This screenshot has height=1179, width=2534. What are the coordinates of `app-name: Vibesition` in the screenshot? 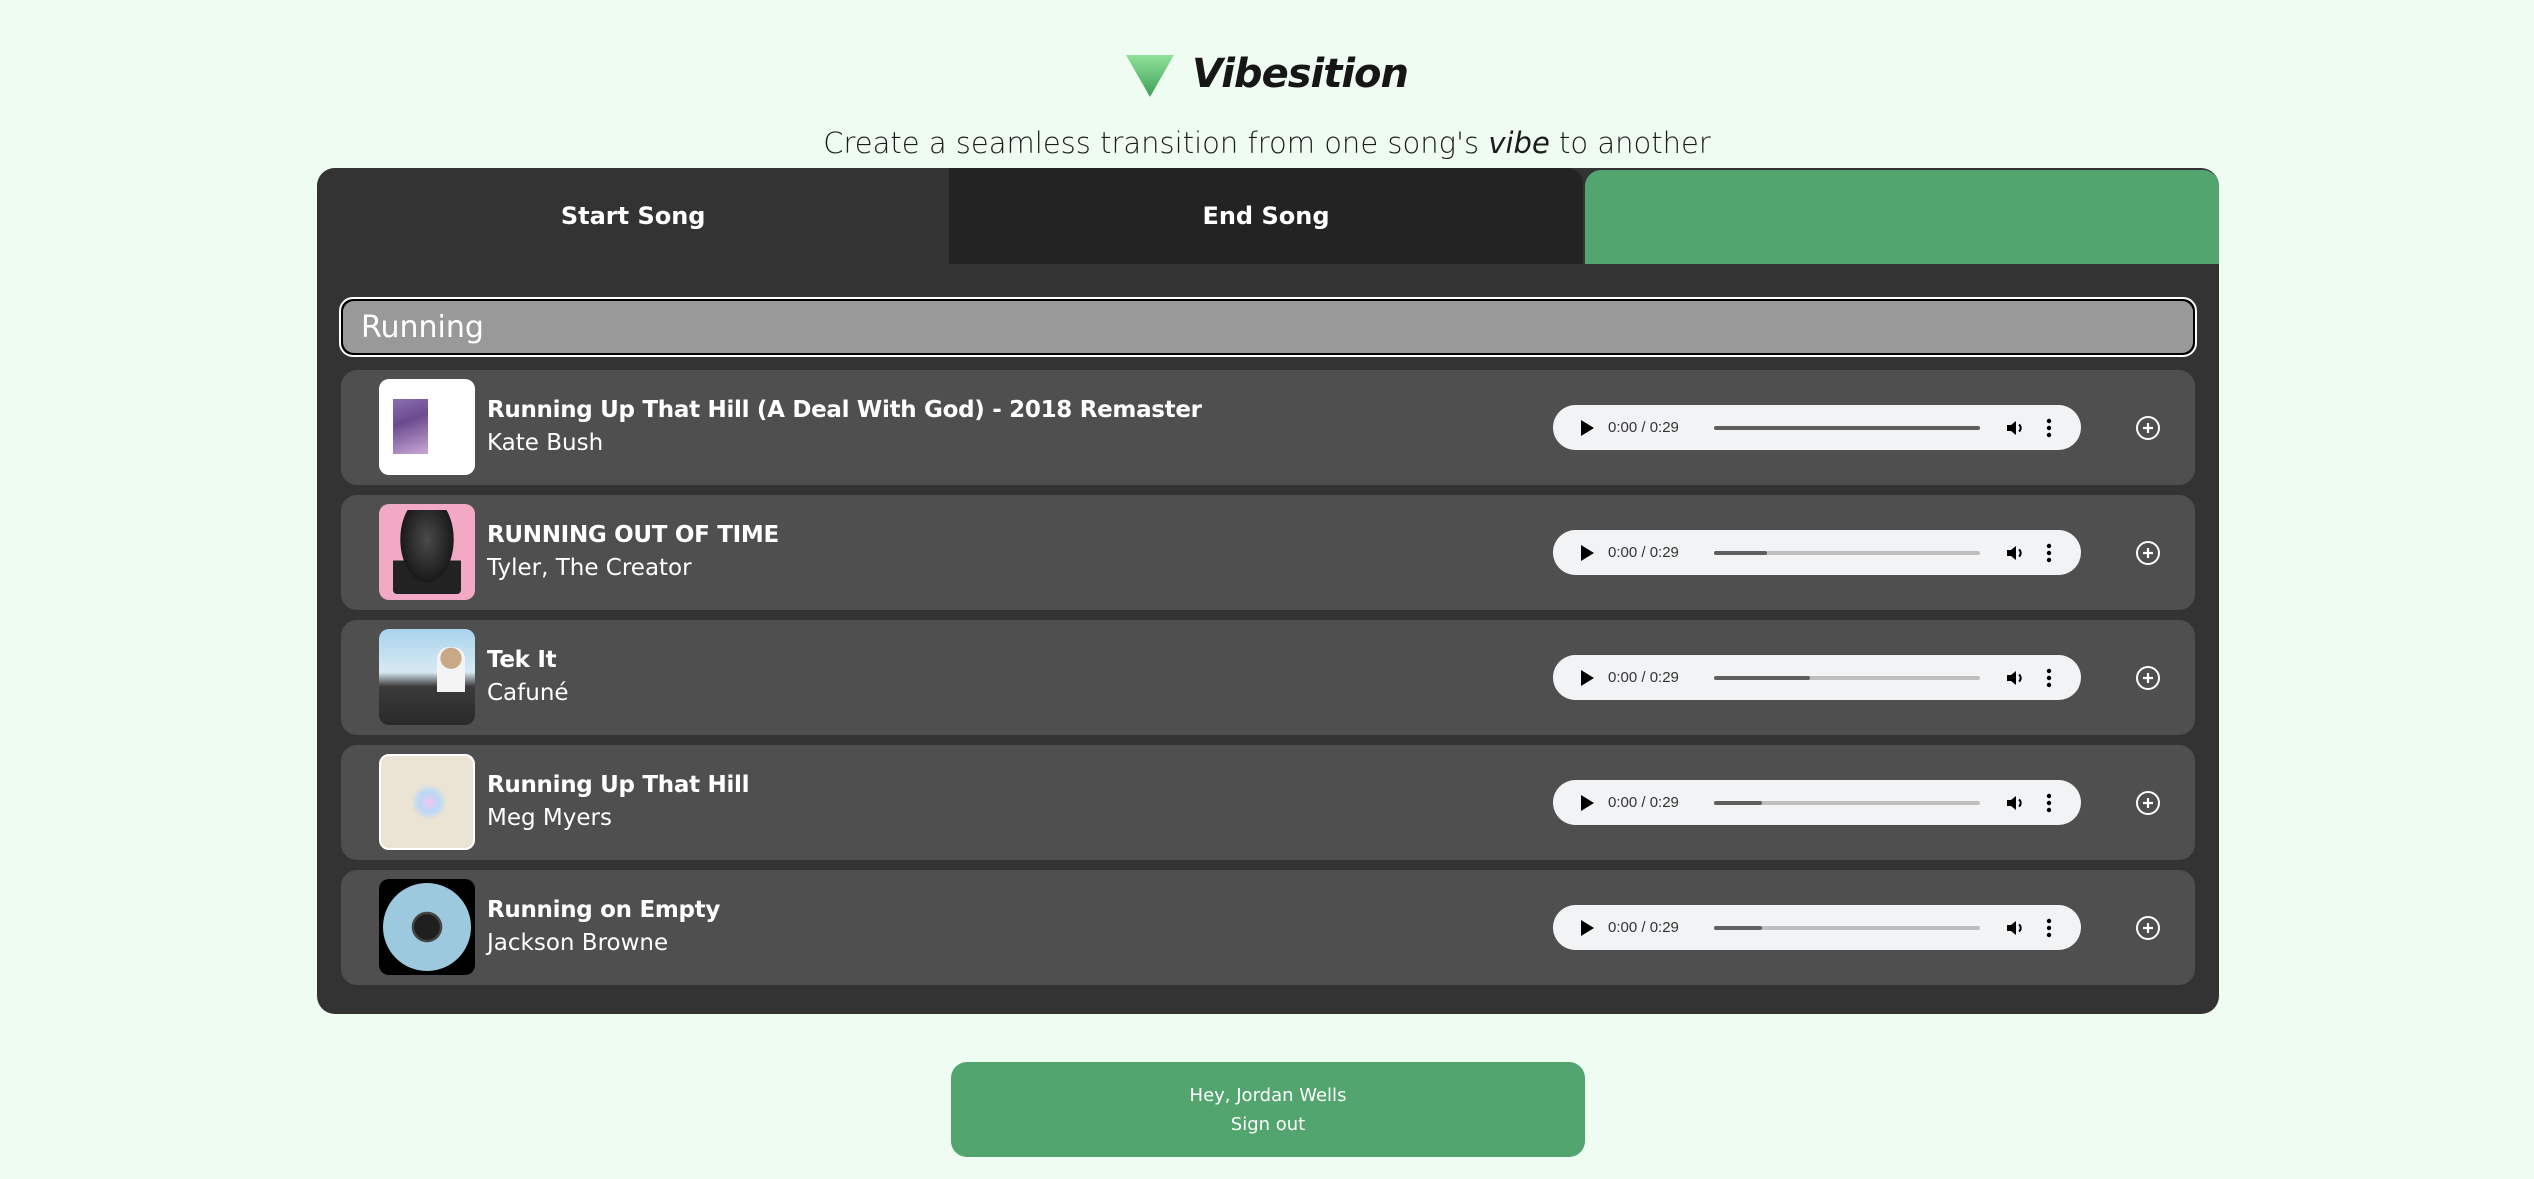 It's located at (1300, 74).